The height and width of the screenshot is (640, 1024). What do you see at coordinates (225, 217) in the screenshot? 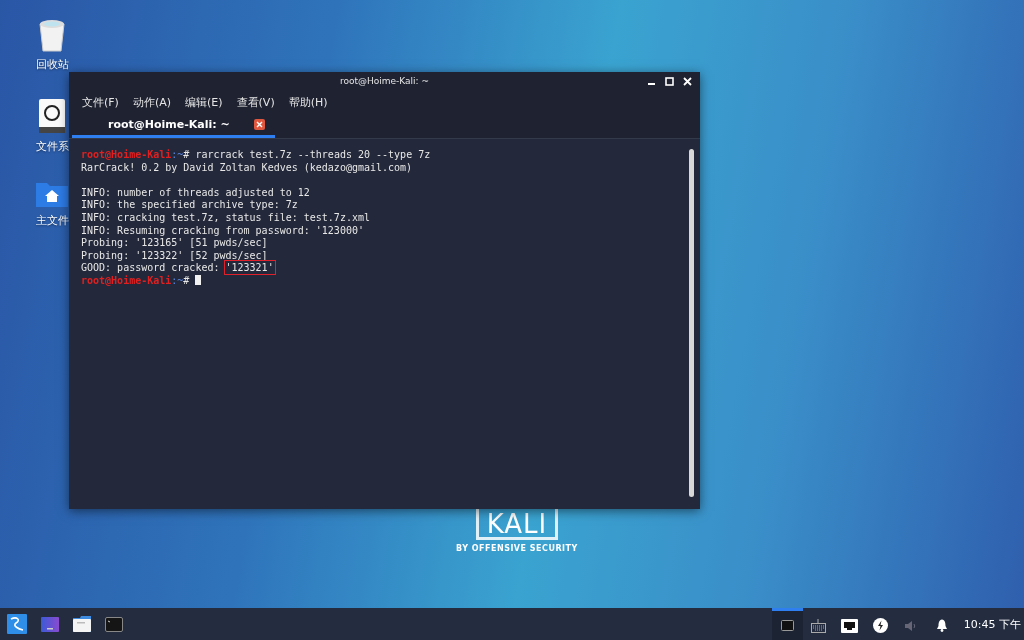
I see `output-line: INFO: cracking test.7z, status file: test.7z.xml` at bounding box center [225, 217].